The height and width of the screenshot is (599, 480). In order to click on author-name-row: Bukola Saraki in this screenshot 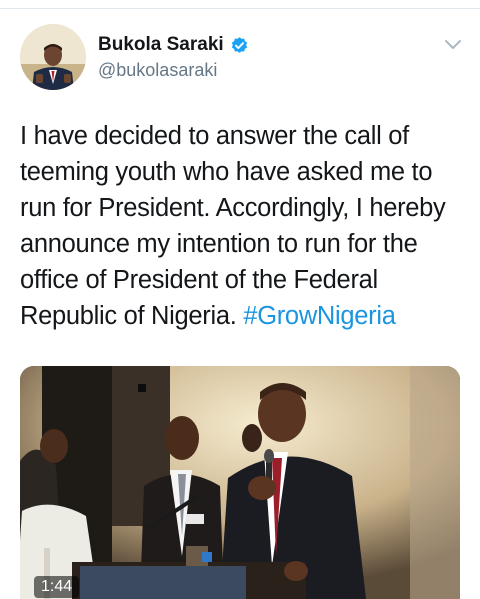, I will do `click(173, 45)`.